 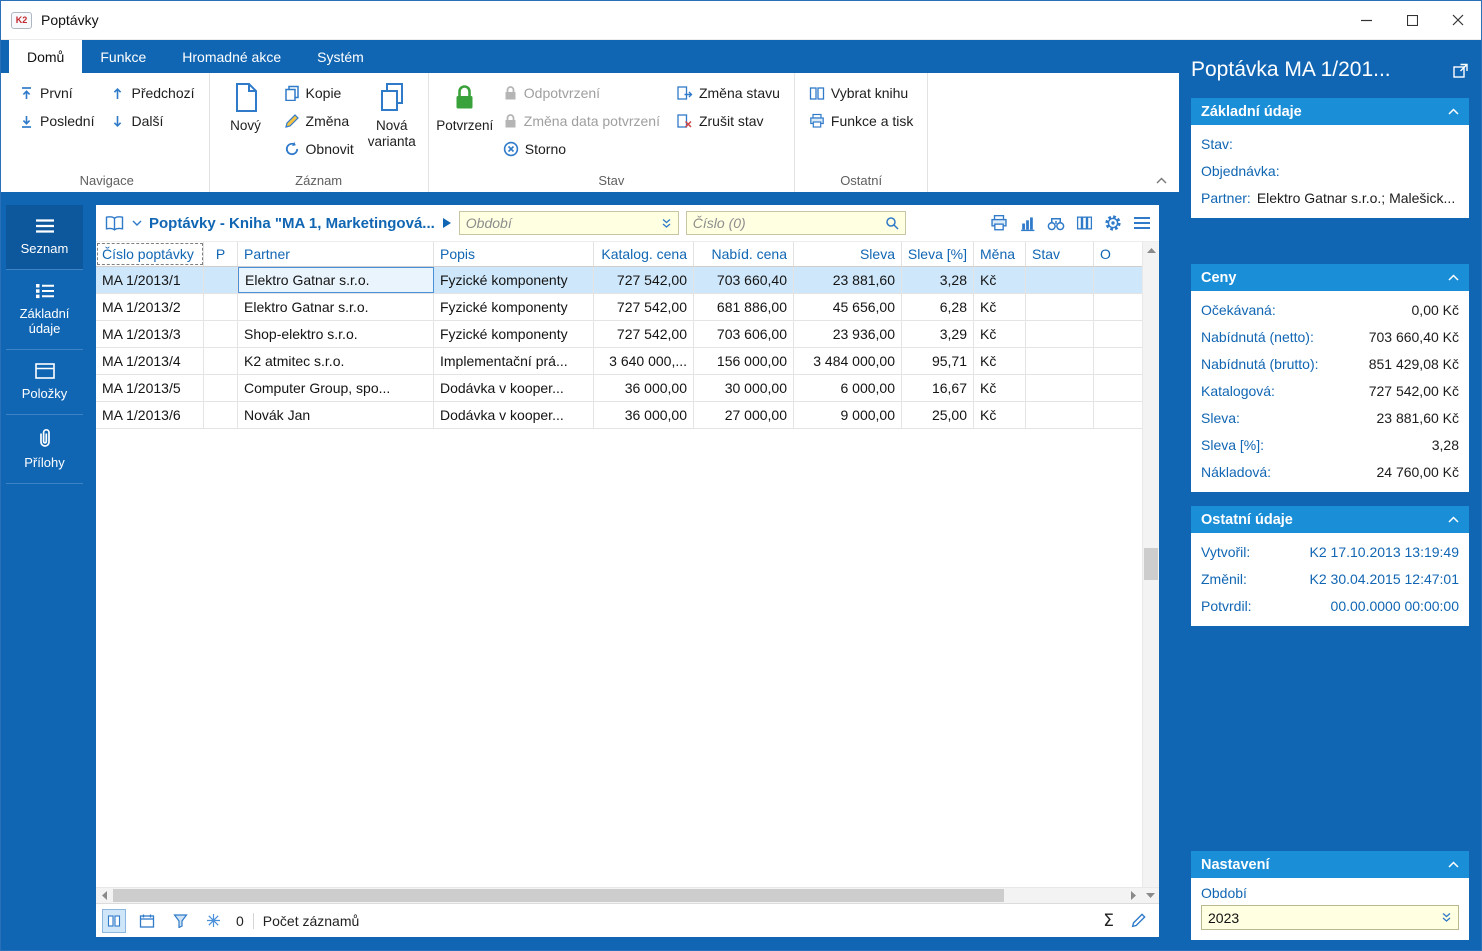 What do you see at coordinates (137, 223) in the screenshot?
I see `chevron-down-icon` at bounding box center [137, 223].